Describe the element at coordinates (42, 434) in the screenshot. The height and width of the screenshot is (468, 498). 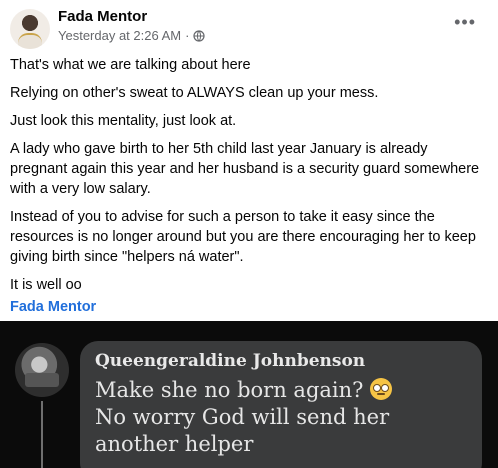
I see `thread-line` at that location.